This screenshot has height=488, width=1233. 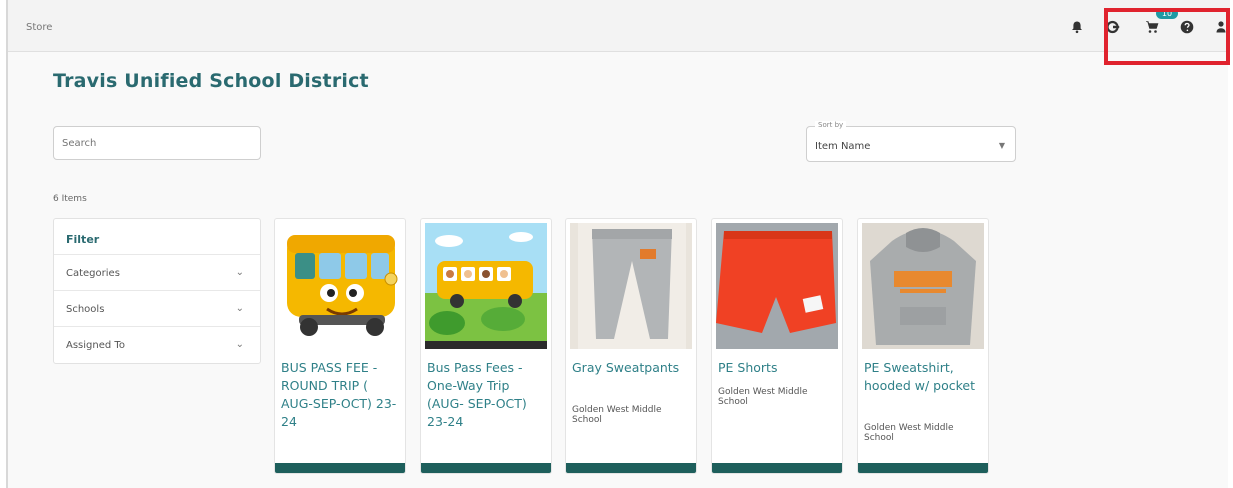 I want to click on filter-title: Filter, so click(x=157, y=237).